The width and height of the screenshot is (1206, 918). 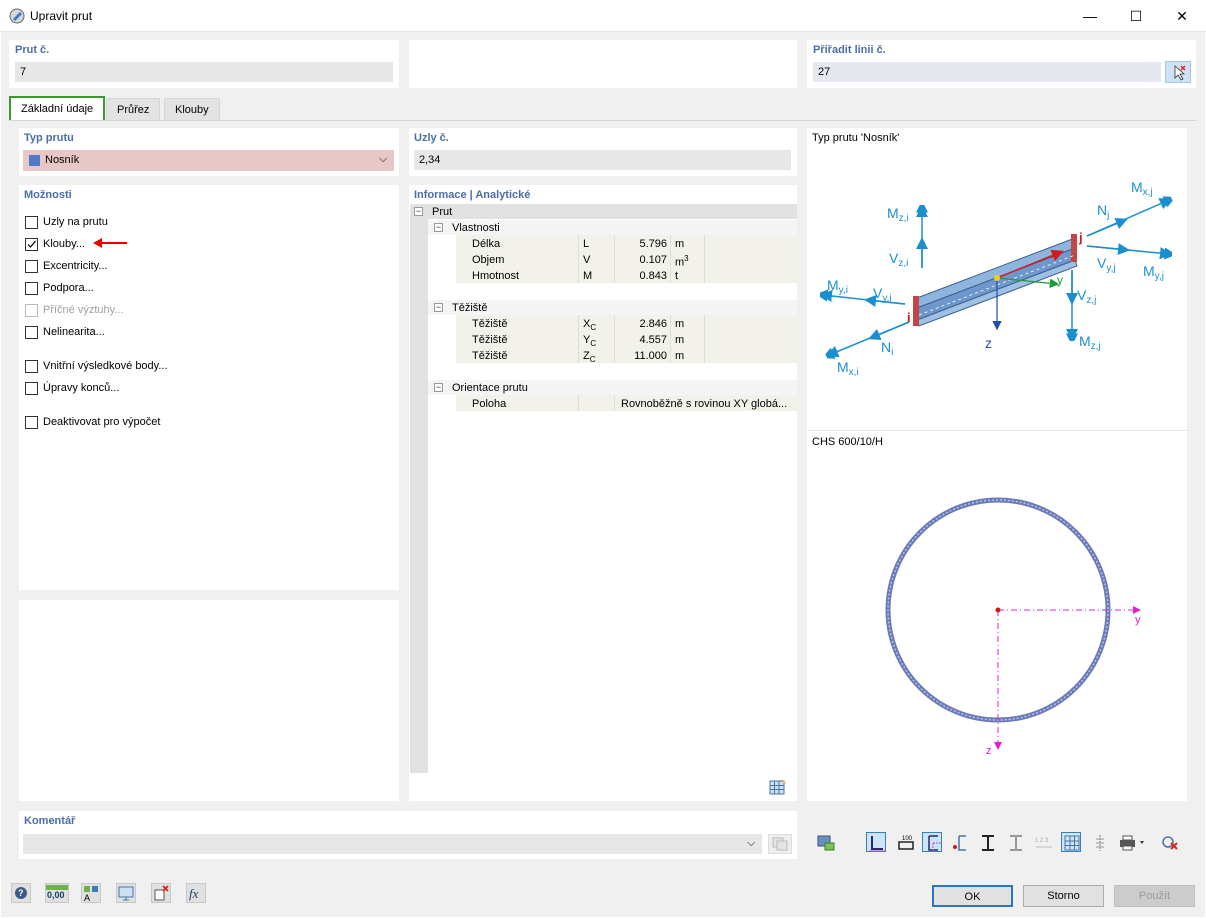 What do you see at coordinates (988, 343) in the screenshot?
I see `label-z-axis: z` at bounding box center [988, 343].